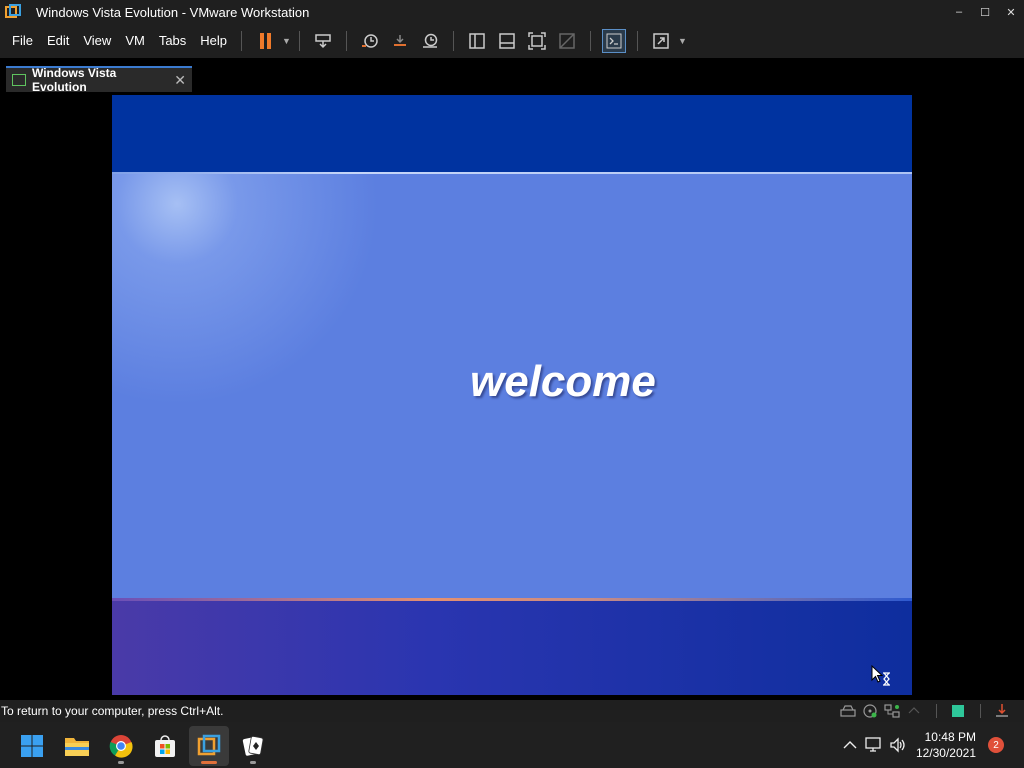 Image resolution: width=1024 pixels, height=768 pixels. I want to click on volume-icon, so click(898, 745).